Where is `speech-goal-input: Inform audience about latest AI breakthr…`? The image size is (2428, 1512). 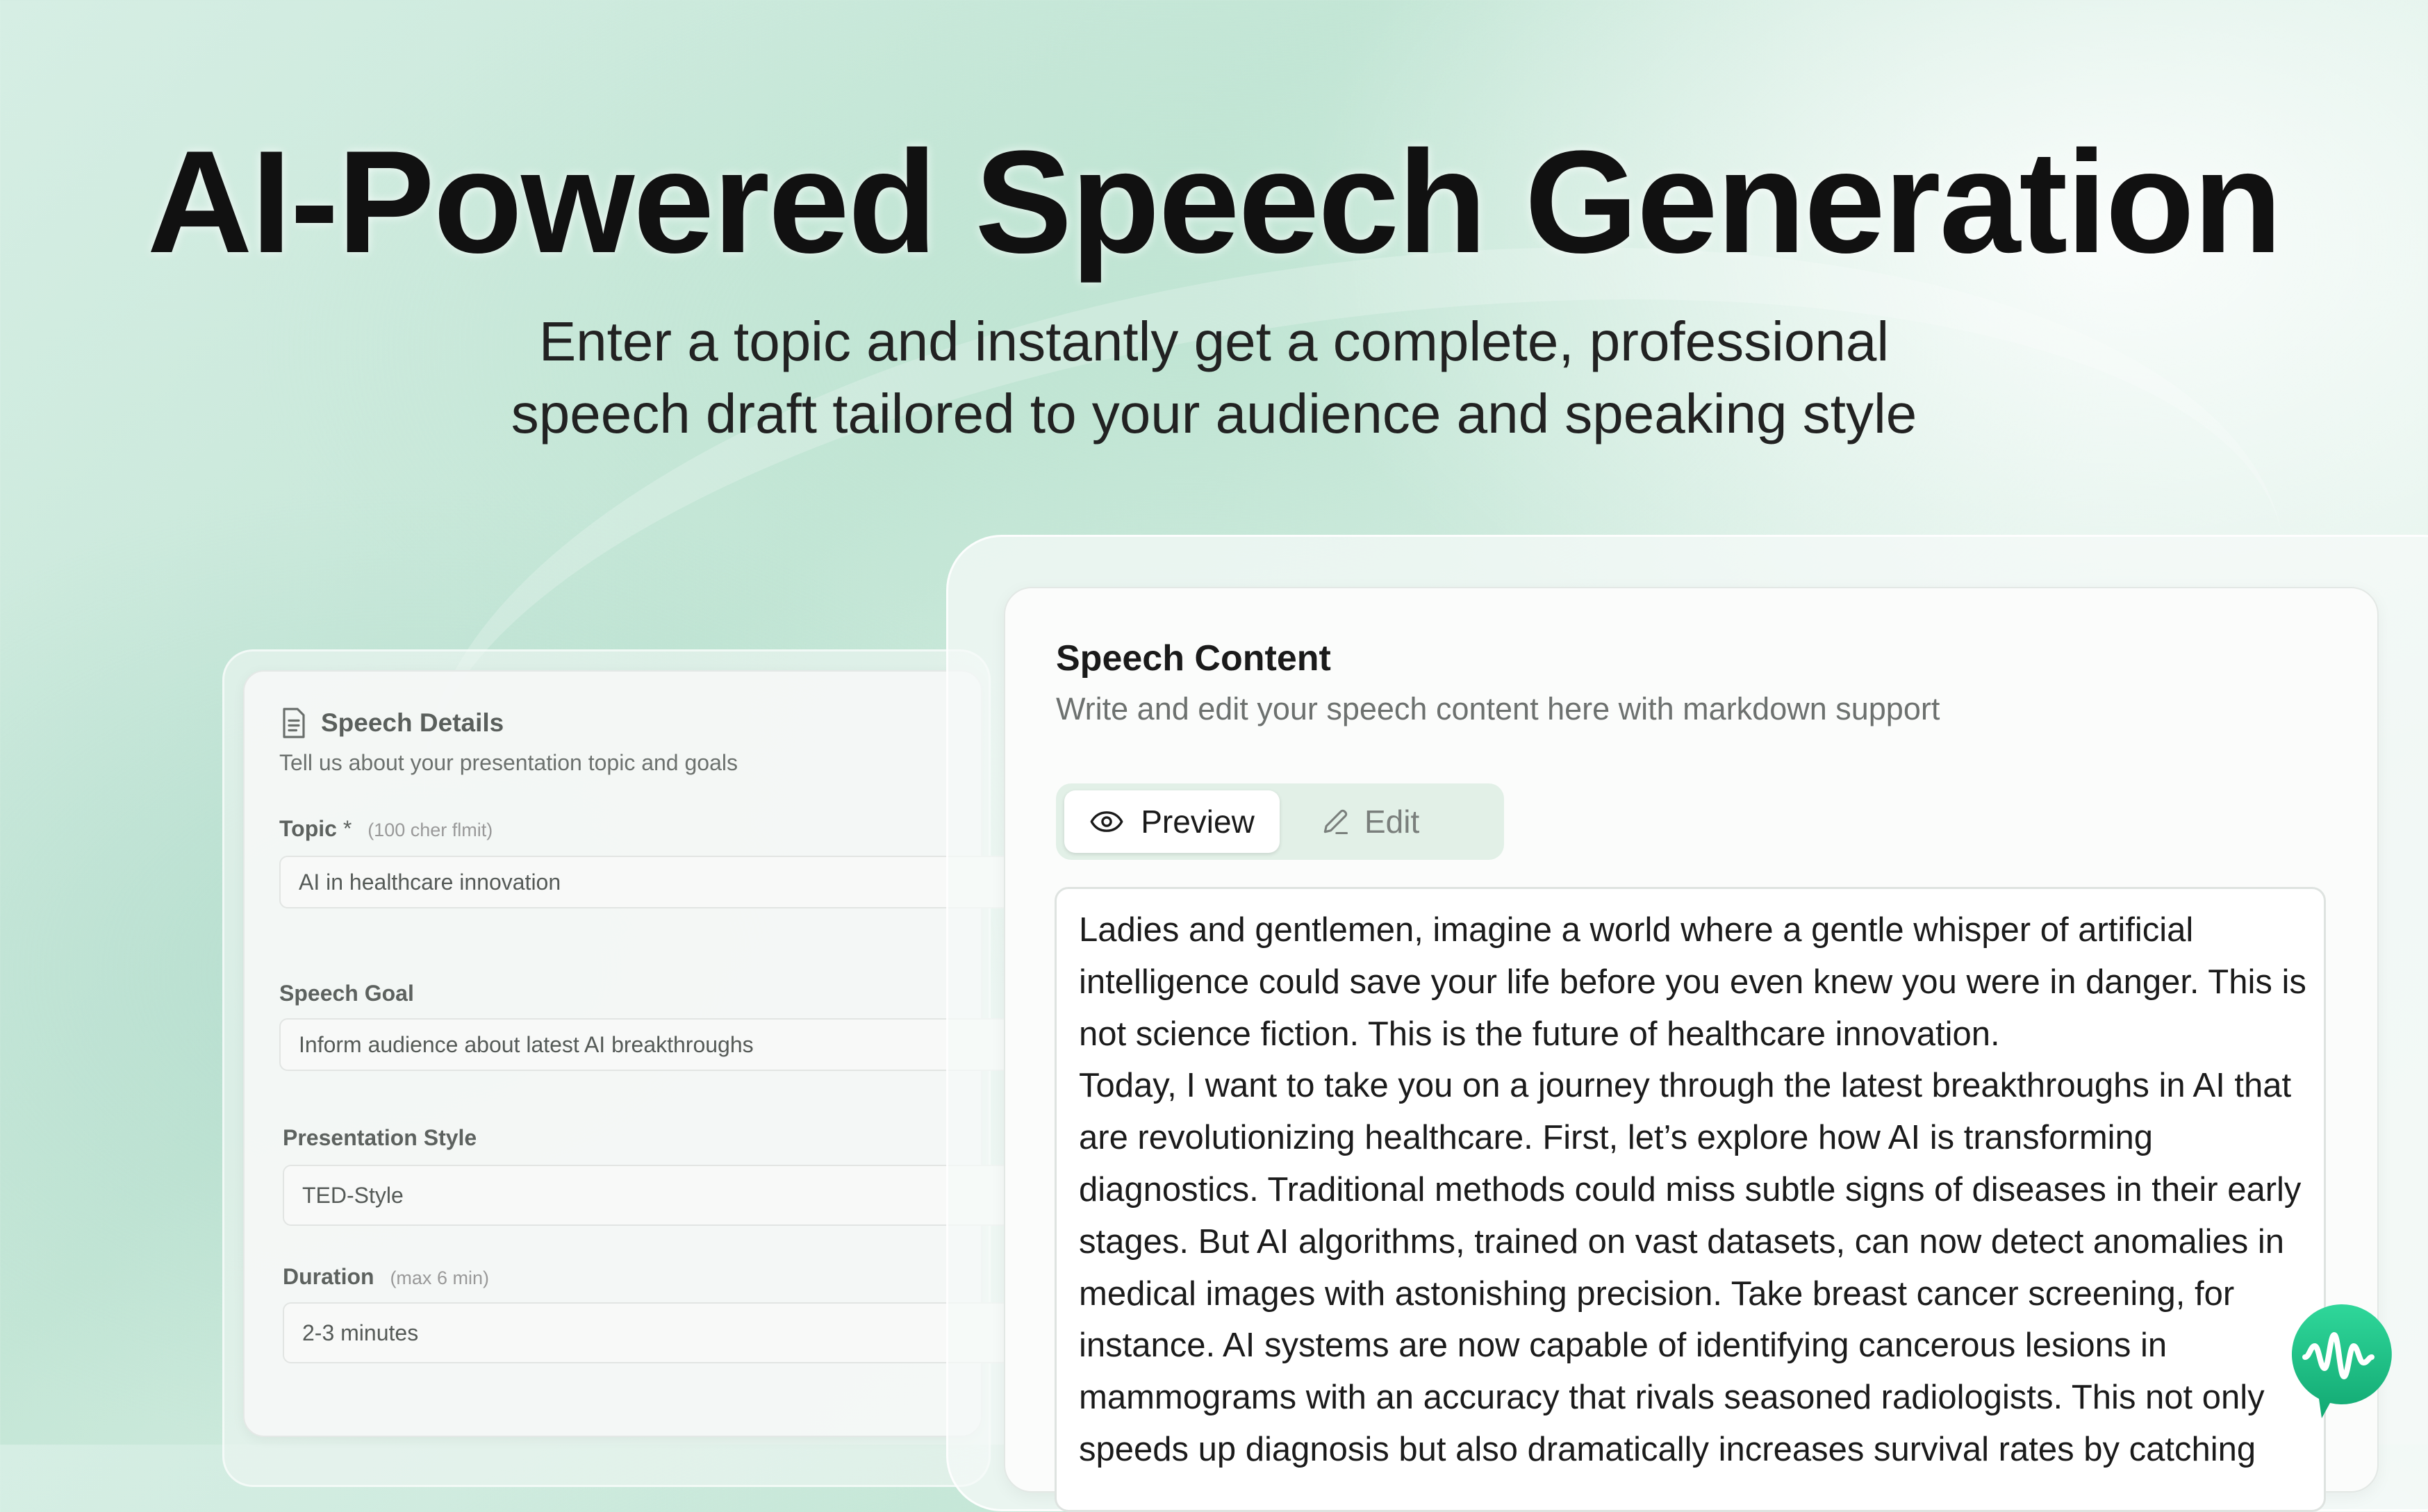
speech-goal-input: Inform audience about latest AI breakthr… is located at coordinates (661, 1045).